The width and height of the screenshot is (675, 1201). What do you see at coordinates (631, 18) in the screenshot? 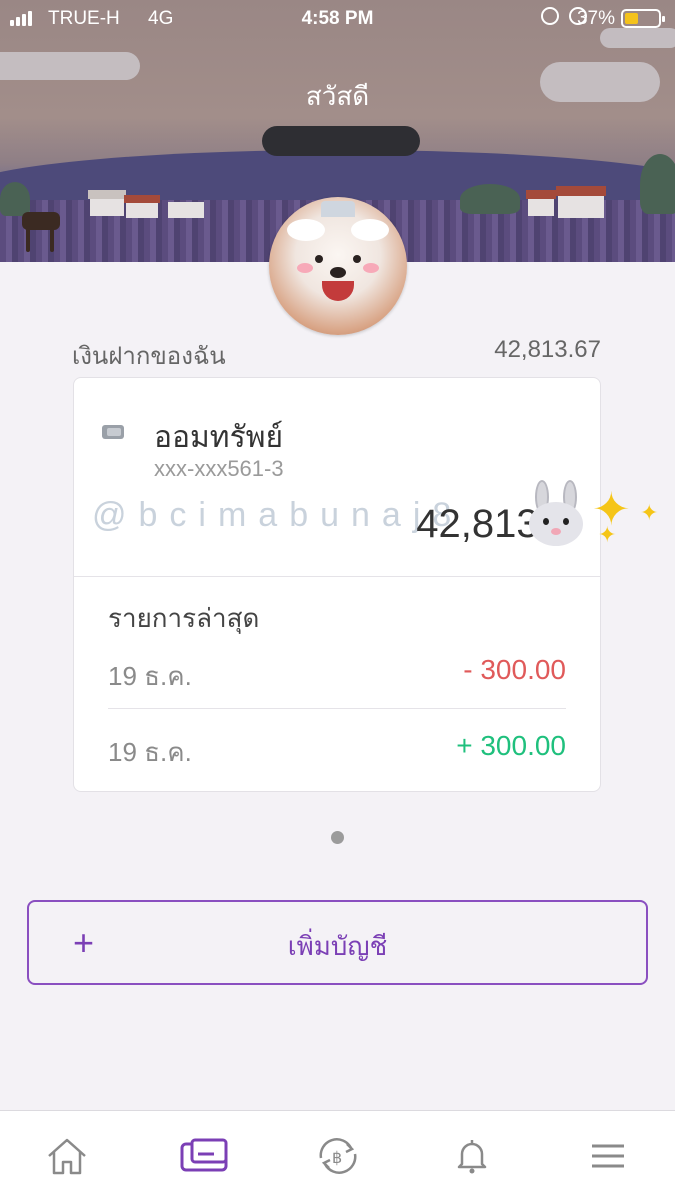
I see `battery-fill` at bounding box center [631, 18].